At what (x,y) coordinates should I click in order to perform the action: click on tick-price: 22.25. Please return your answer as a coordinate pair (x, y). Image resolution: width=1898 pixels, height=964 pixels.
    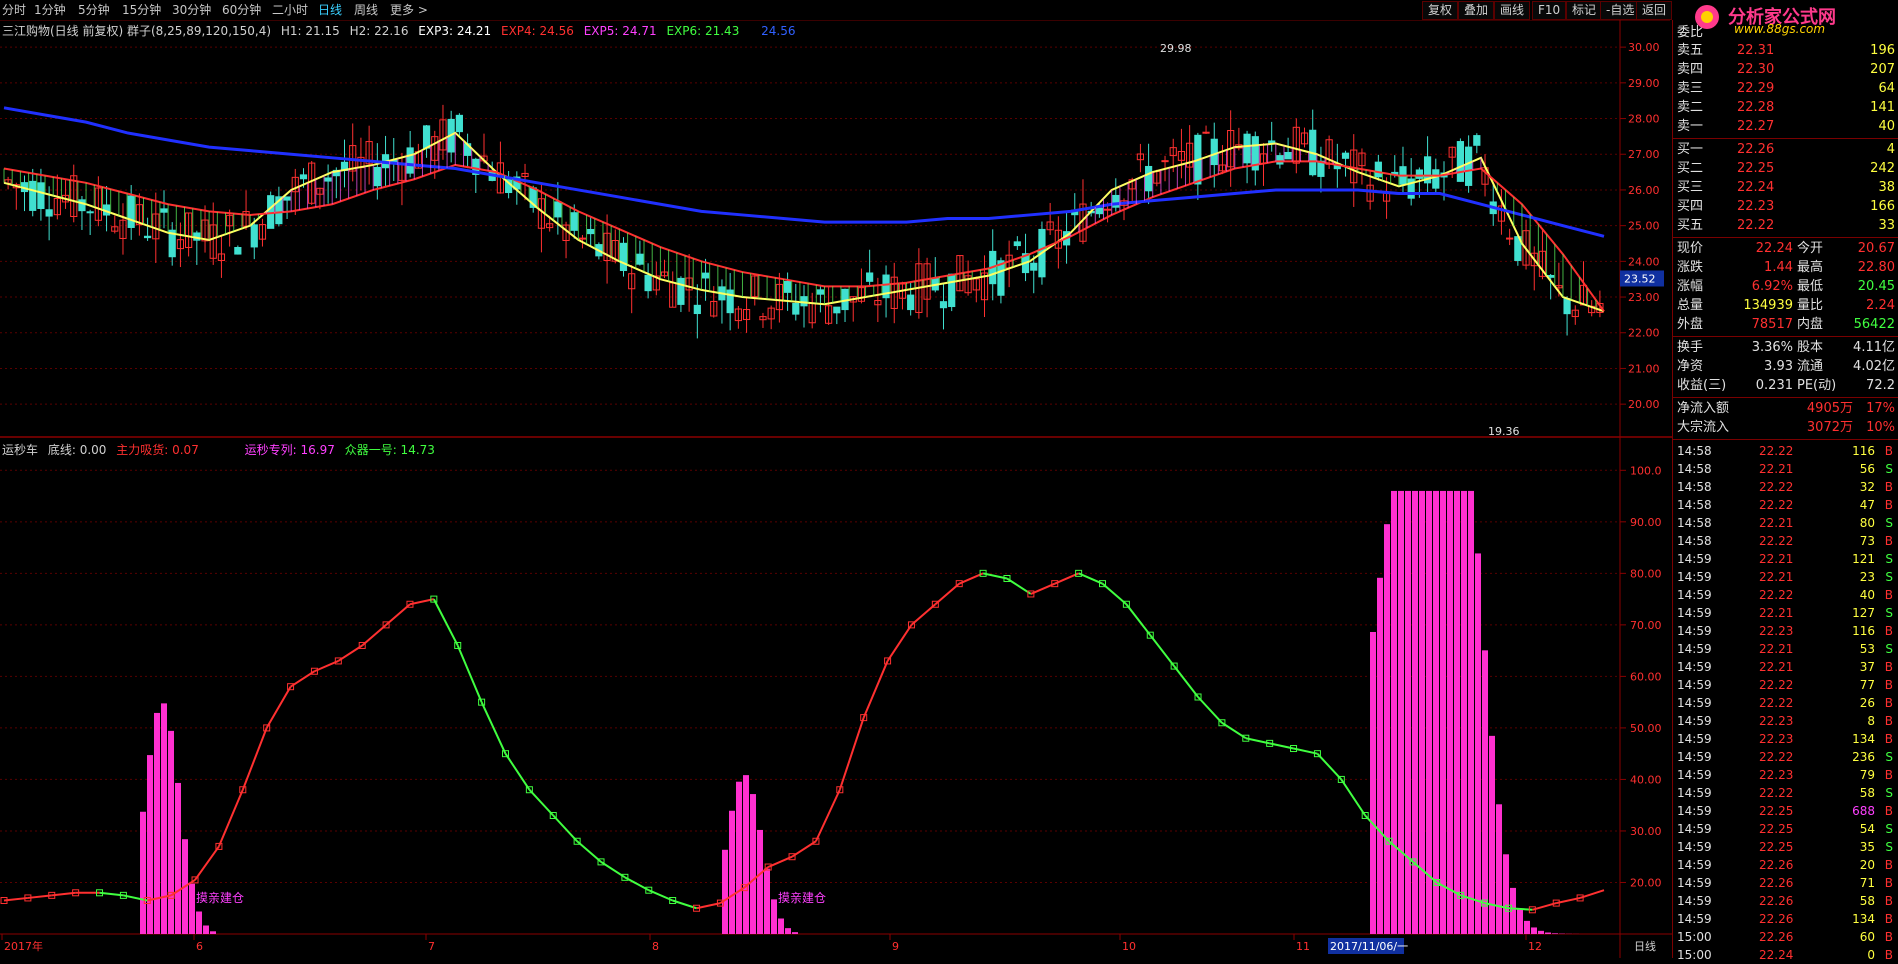
    Looking at the image, I should click on (1776, 847).